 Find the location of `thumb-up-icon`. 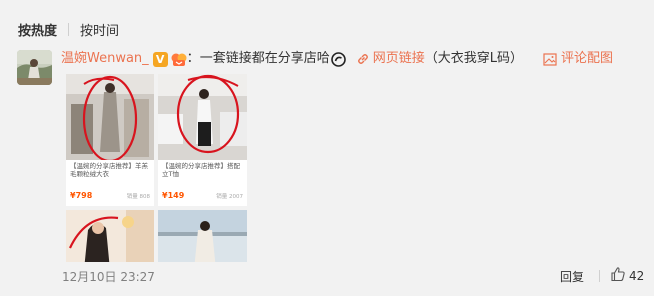

thumb-up-icon is located at coordinates (618, 276).